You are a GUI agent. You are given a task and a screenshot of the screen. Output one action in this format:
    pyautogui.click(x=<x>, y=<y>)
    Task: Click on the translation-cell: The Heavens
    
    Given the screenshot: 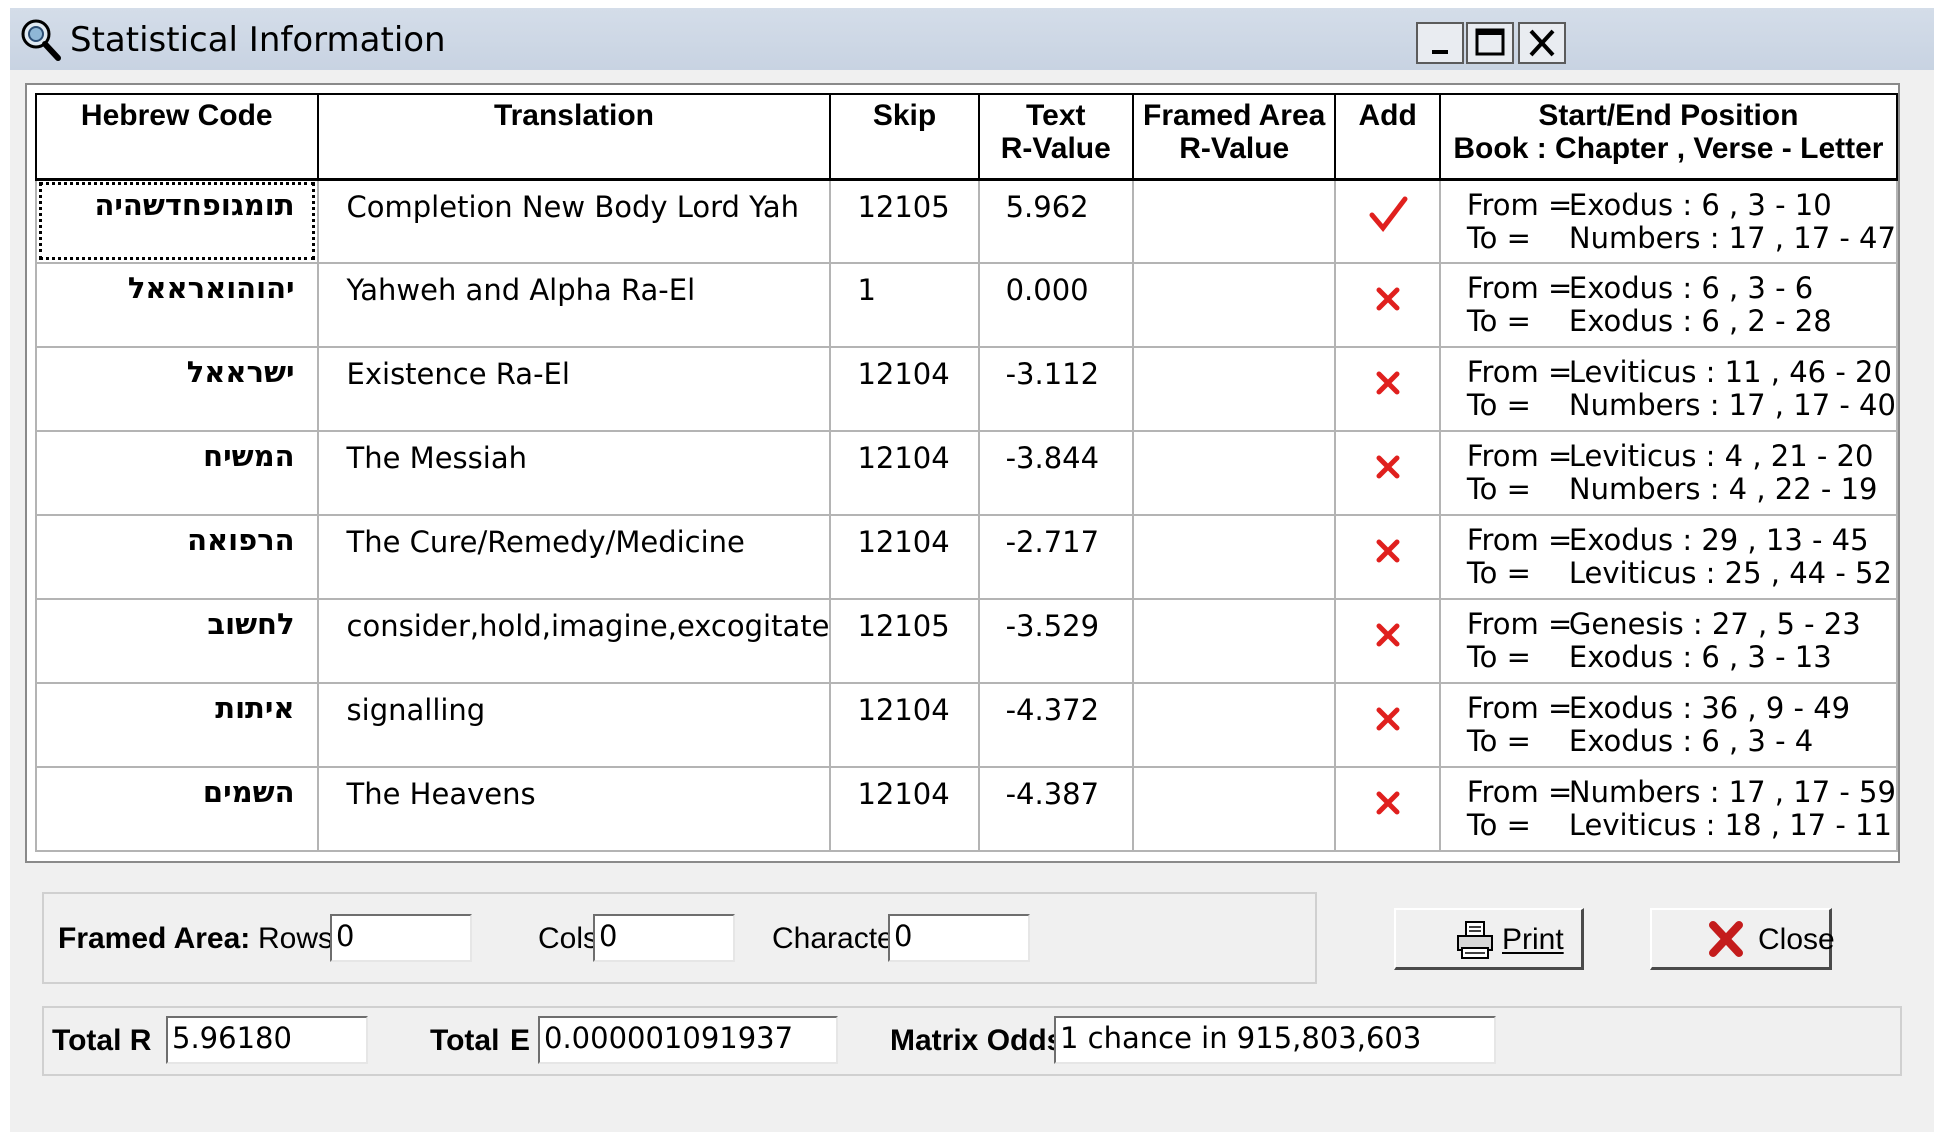 What is the action you would take?
    pyautogui.click(x=574, y=809)
    